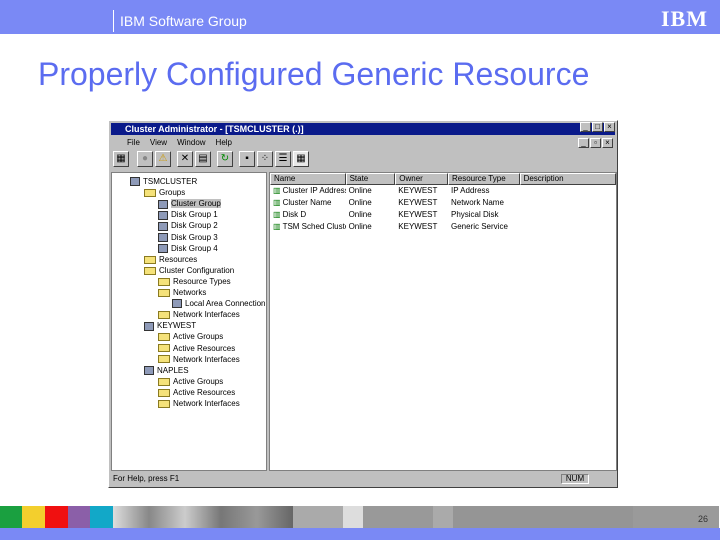 The width and height of the screenshot is (720, 540). What do you see at coordinates (145, 159) in the screenshot?
I see `bring-online-icon: ●` at bounding box center [145, 159].